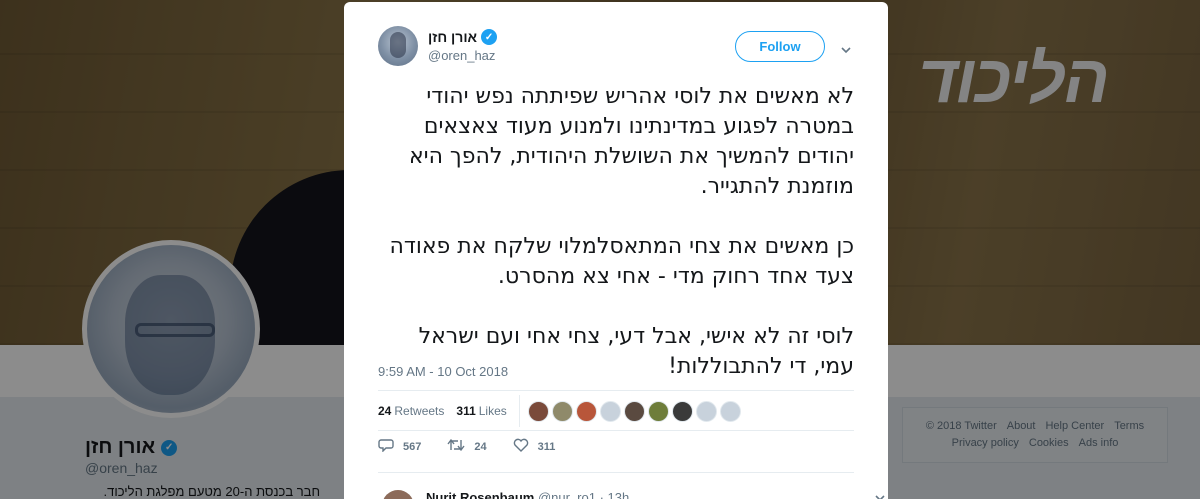  What do you see at coordinates (398, 494) in the screenshot?
I see `reply-avatar` at bounding box center [398, 494].